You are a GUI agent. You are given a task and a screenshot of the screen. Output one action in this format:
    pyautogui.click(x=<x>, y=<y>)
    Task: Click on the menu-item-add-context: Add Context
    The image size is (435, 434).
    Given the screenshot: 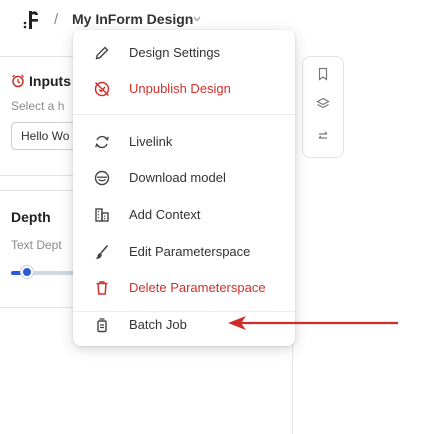 What is the action you would take?
    pyautogui.click(x=184, y=215)
    